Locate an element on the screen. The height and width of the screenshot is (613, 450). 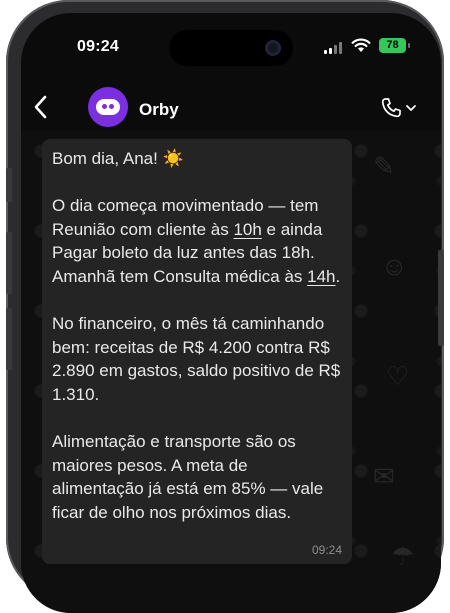
camera-icon is located at coordinates (273, 48).